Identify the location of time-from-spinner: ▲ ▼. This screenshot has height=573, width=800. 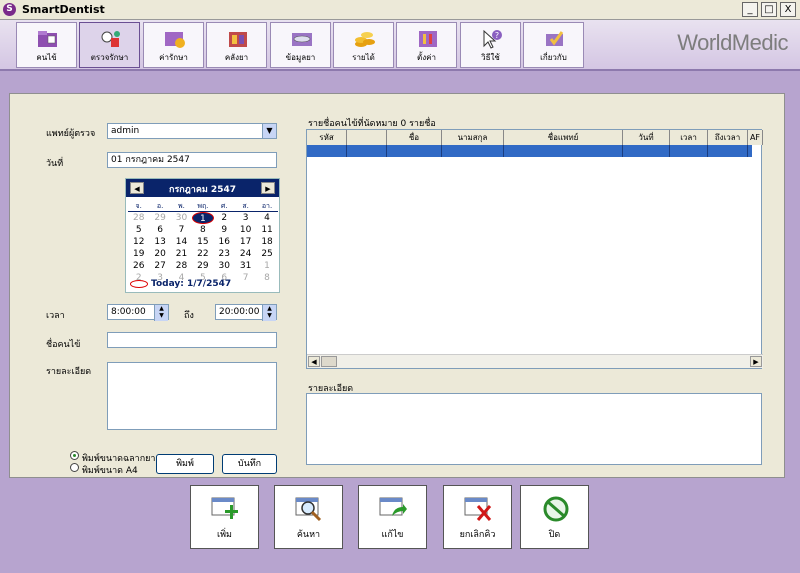
(161, 313).